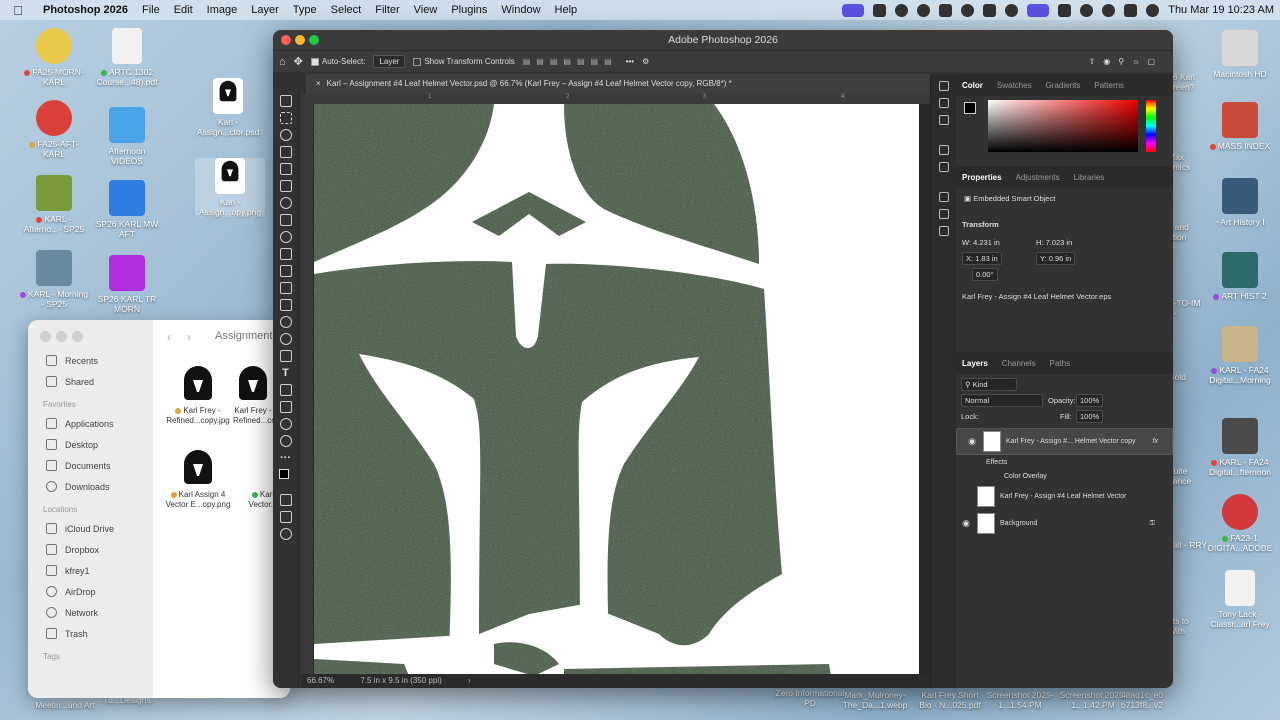 The image size is (1280, 720). What do you see at coordinates (300, 40) in the screenshot?
I see `minimize-button` at bounding box center [300, 40].